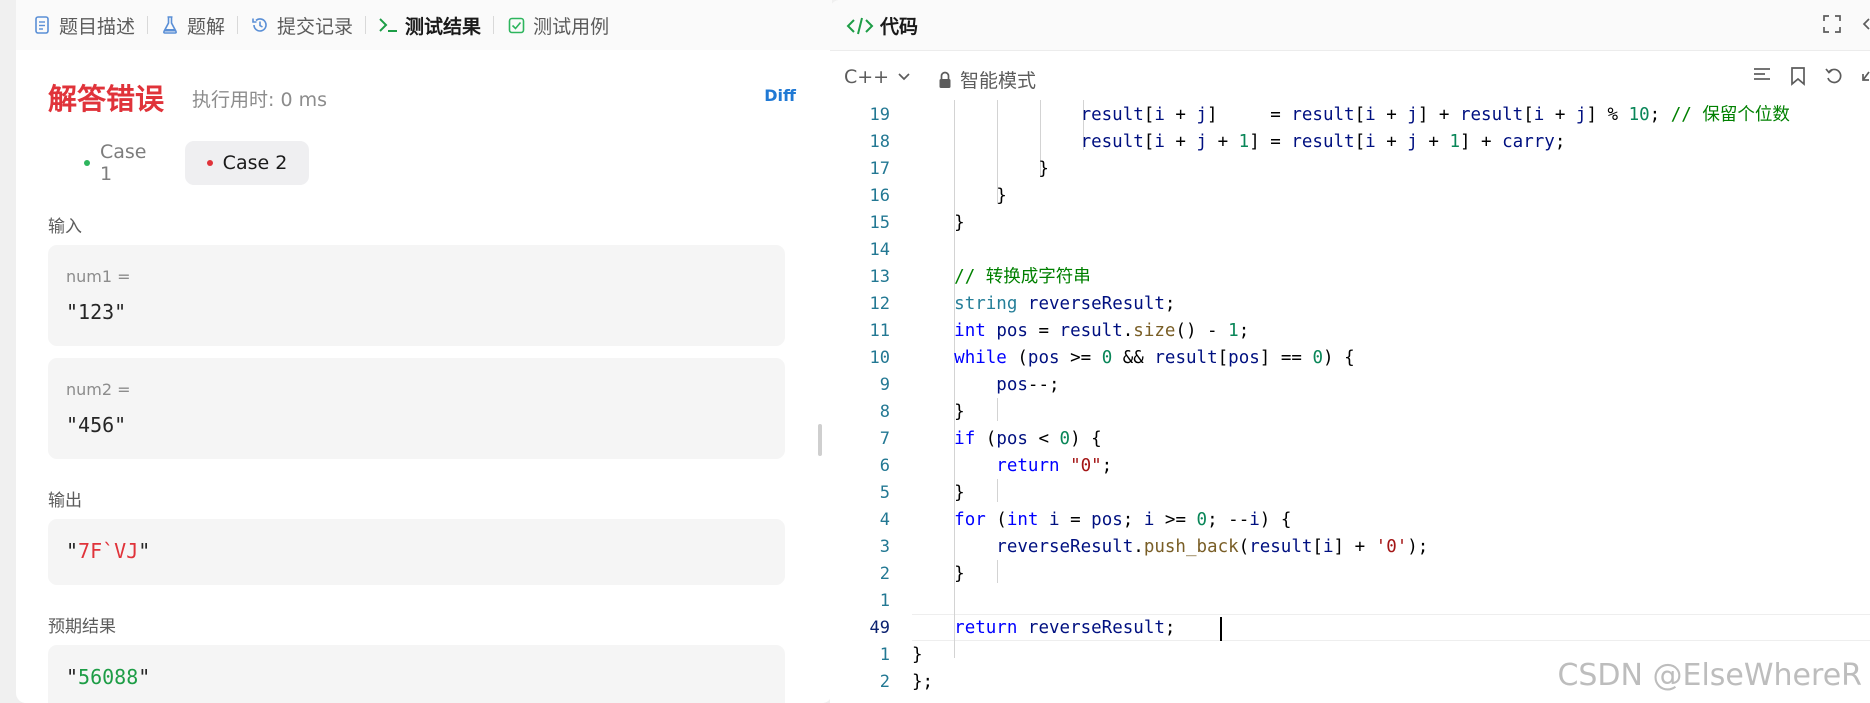 Image resolution: width=1870 pixels, height=703 pixels. I want to click on left-tabbar: 题目描述 题解 提交记录 测试结果 测试用例, so click(424, 25).